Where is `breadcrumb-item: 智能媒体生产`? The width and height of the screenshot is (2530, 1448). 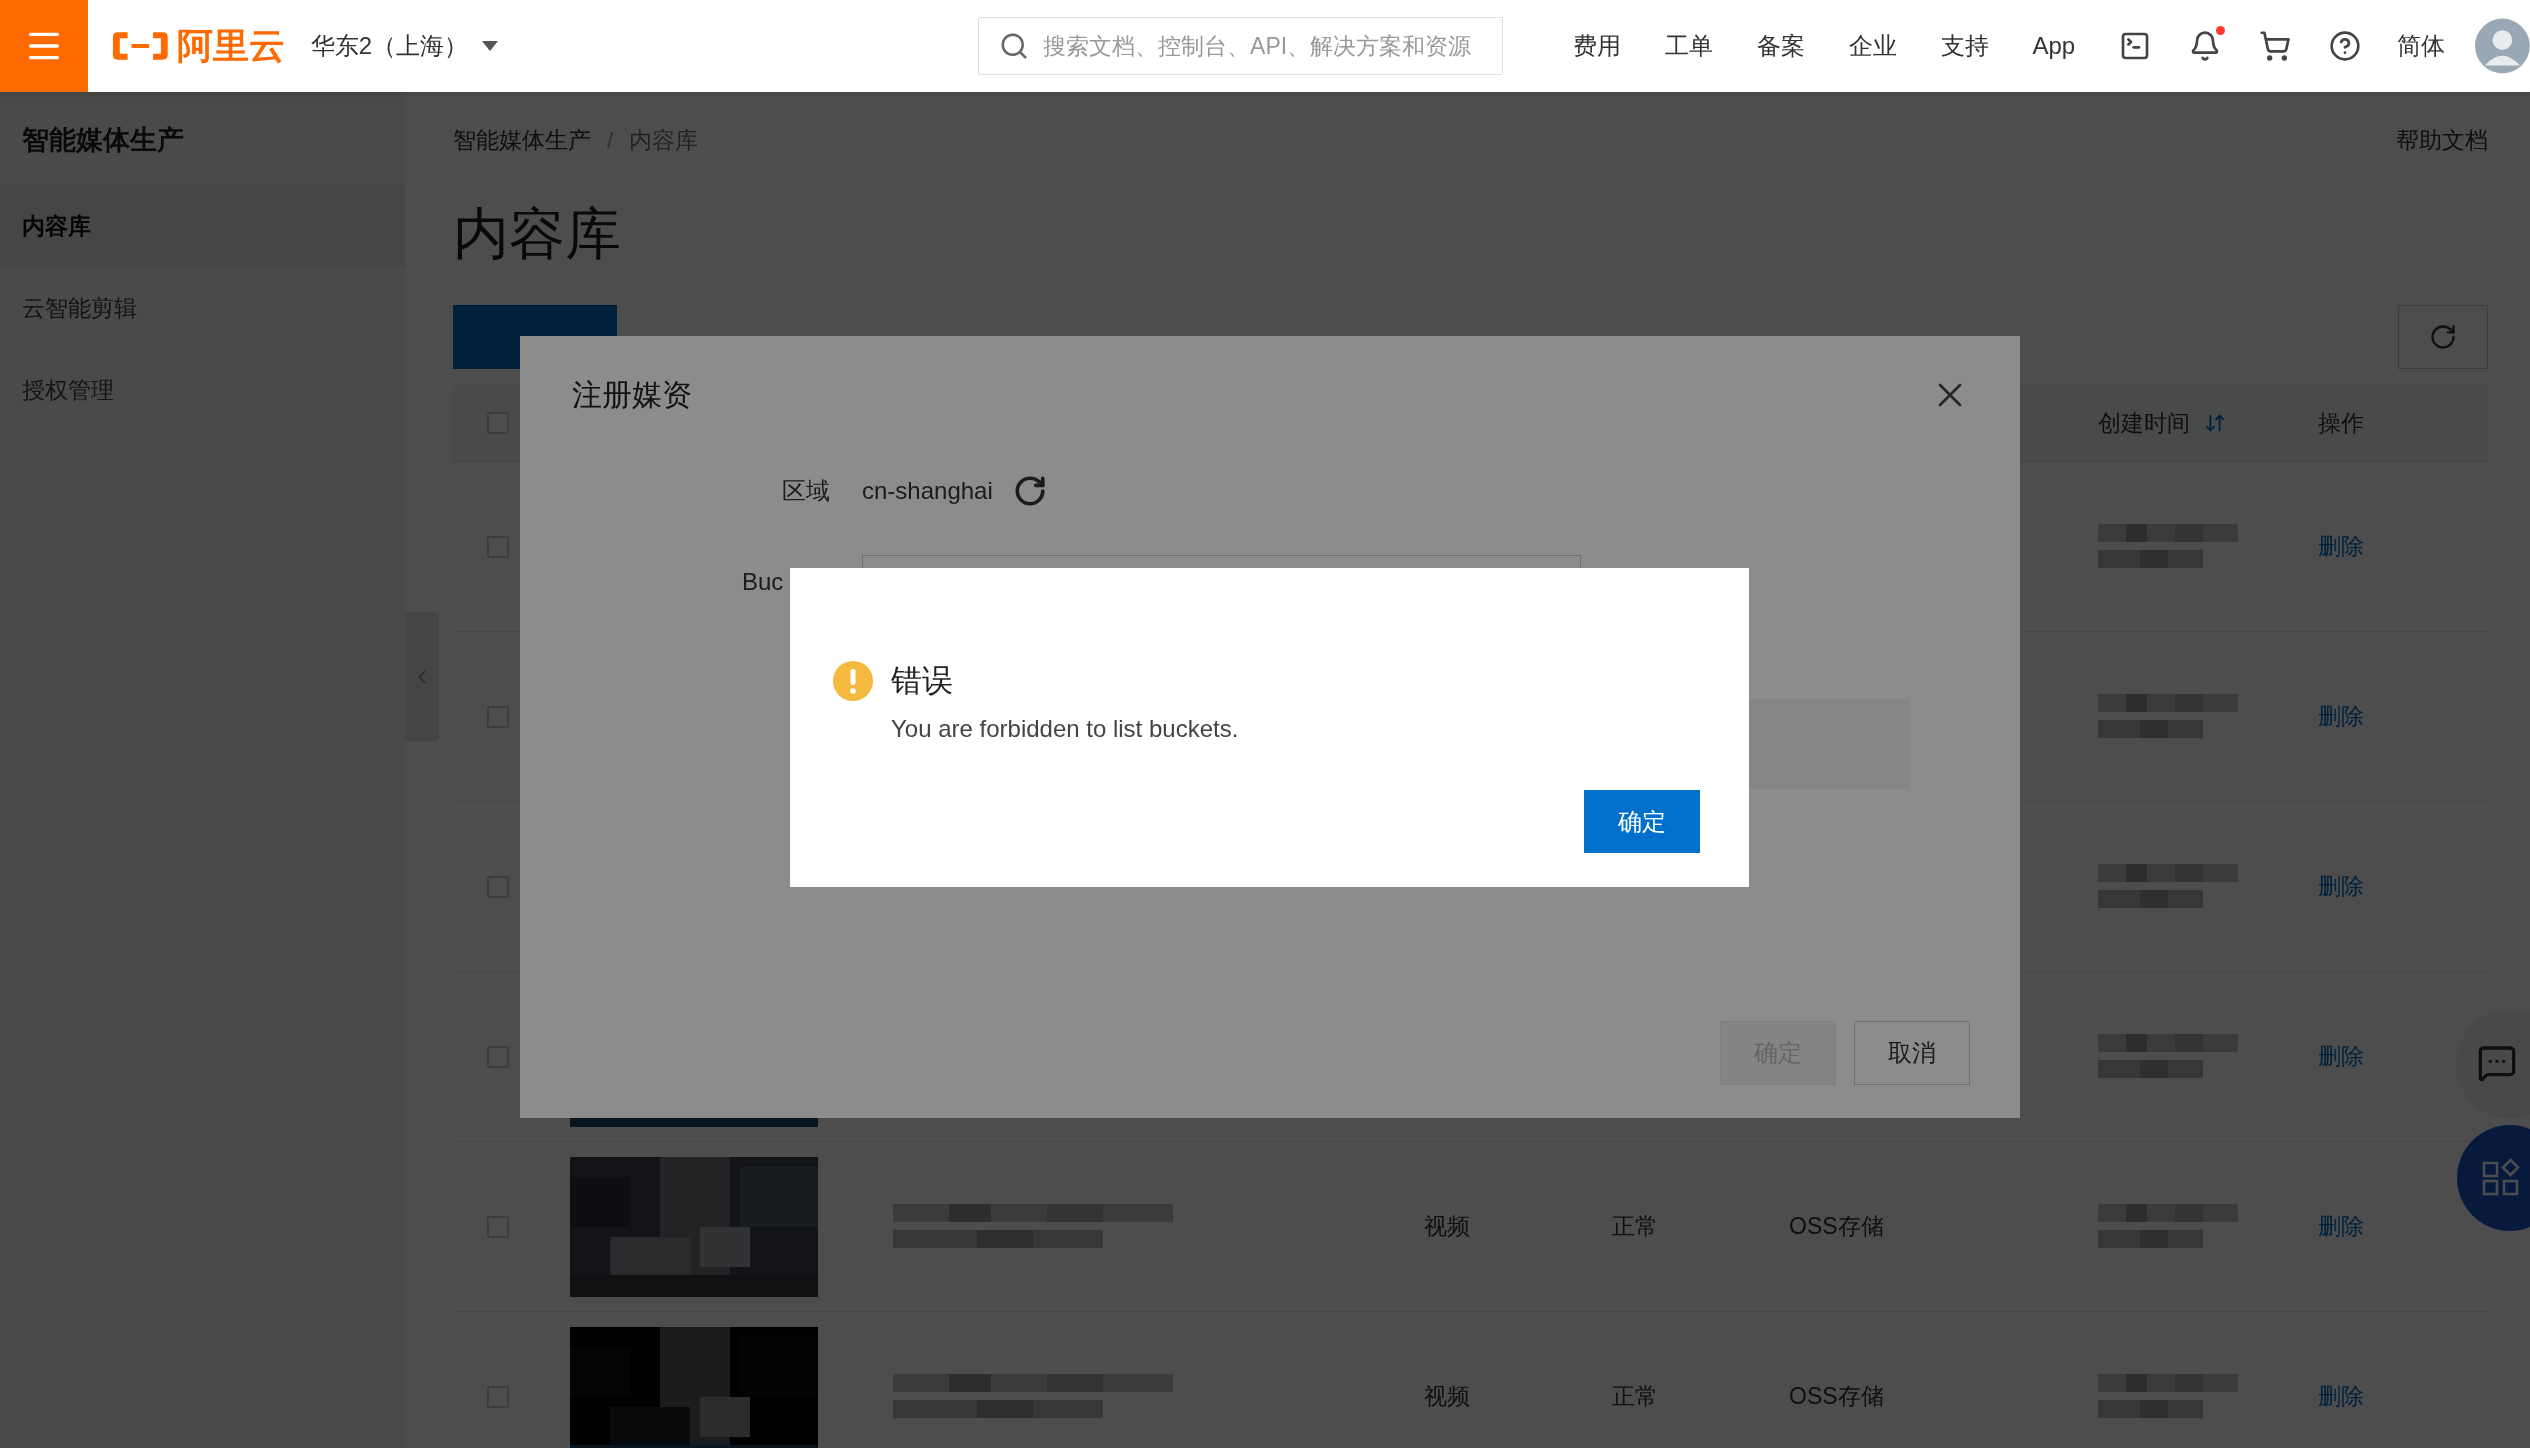 breadcrumb-item: 智能媒体生产 is located at coordinates (522, 140).